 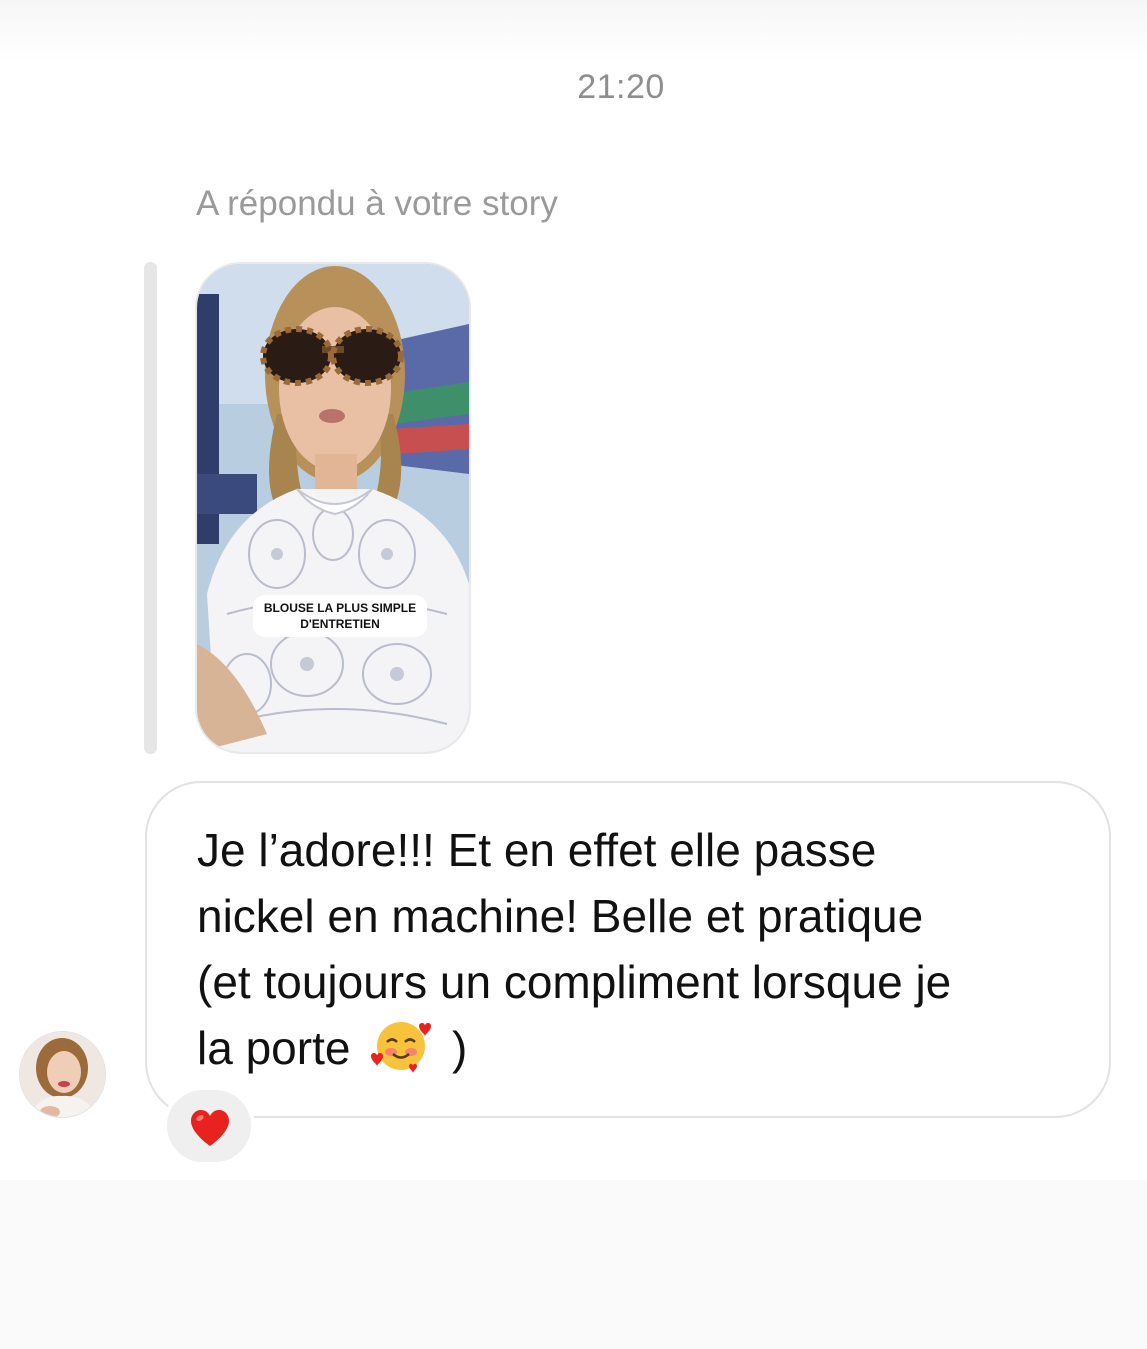 I want to click on avatar-photo, so click(x=62, y=1074).